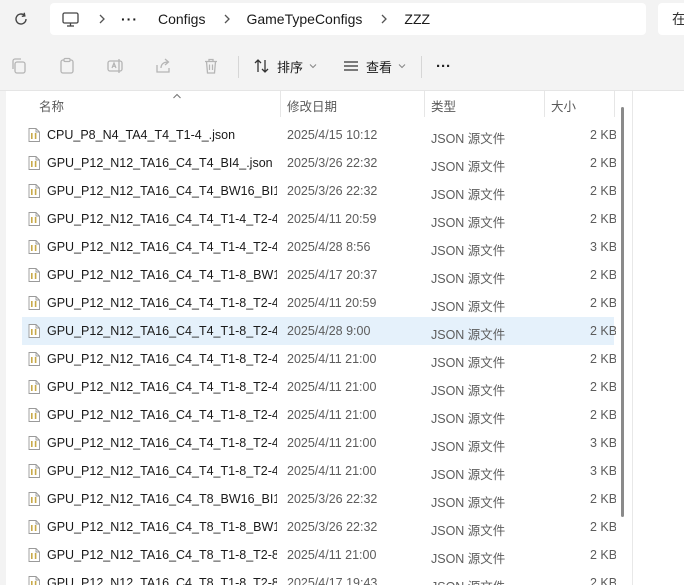  I want to click on command-toolbar: 排序 查看 ···, so click(342, 66).